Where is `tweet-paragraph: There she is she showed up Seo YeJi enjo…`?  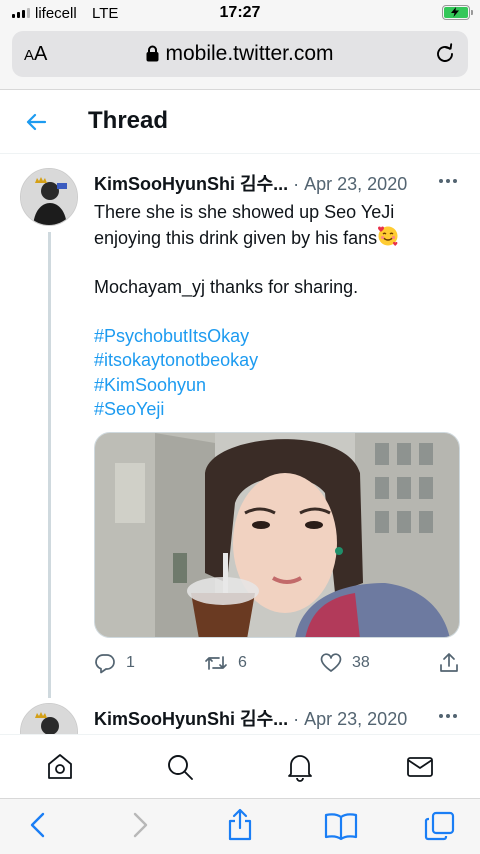 tweet-paragraph: There she is she showed up Seo YeJi enjo… is located at coordinates (279, 225).